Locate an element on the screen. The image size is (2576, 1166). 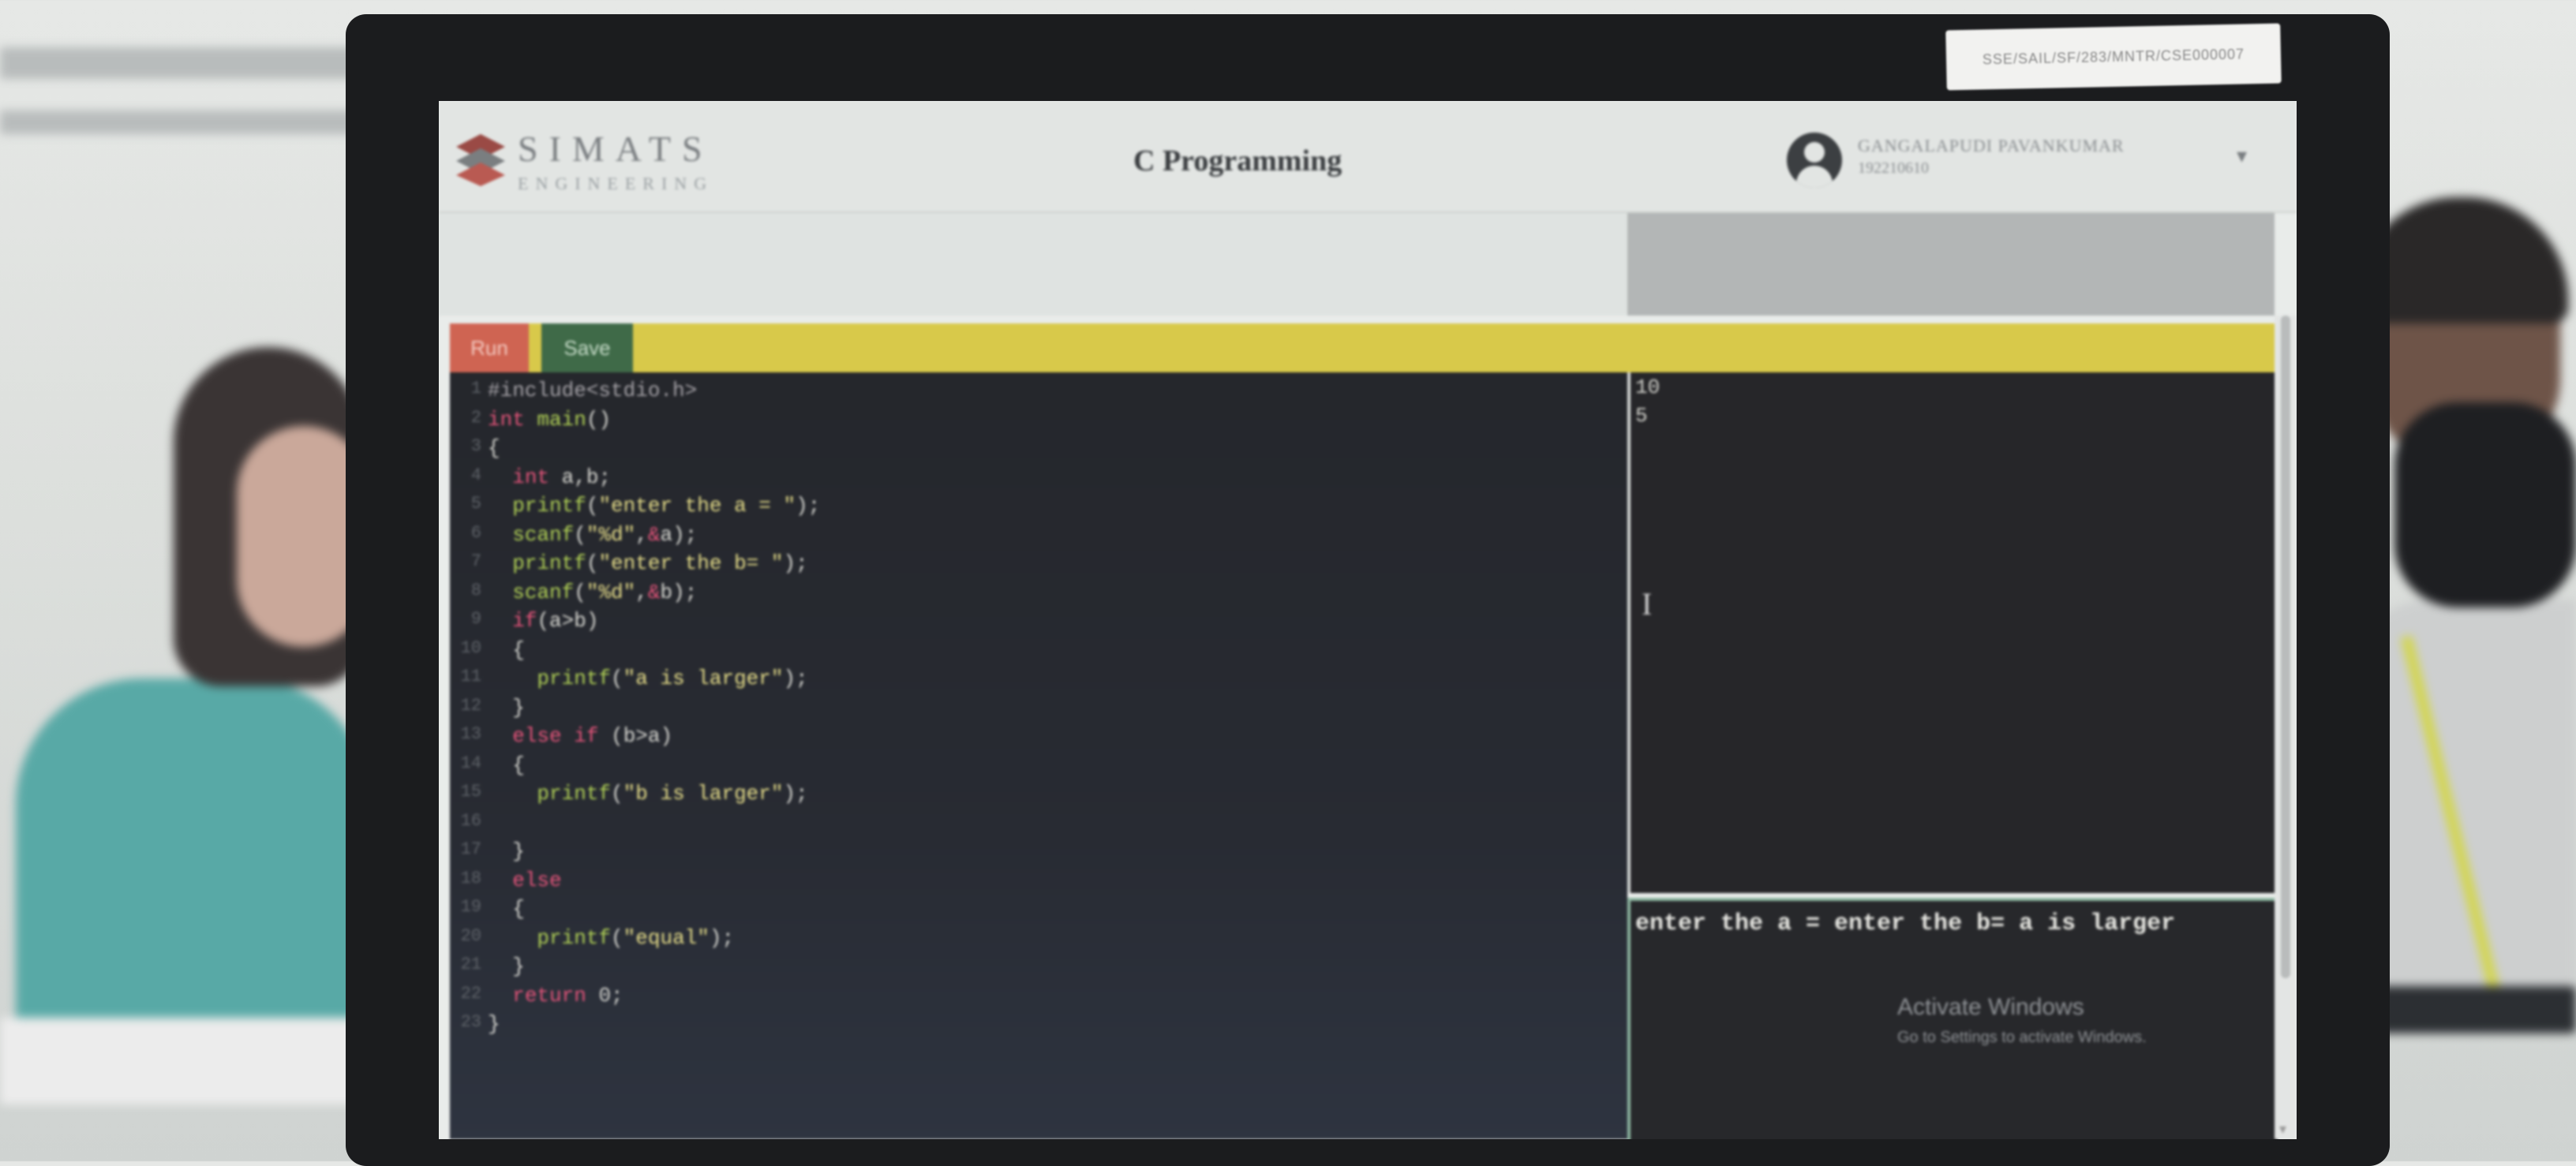
code-line: 6 scanf("%d",&a); is located at coordinates (1034, 537).